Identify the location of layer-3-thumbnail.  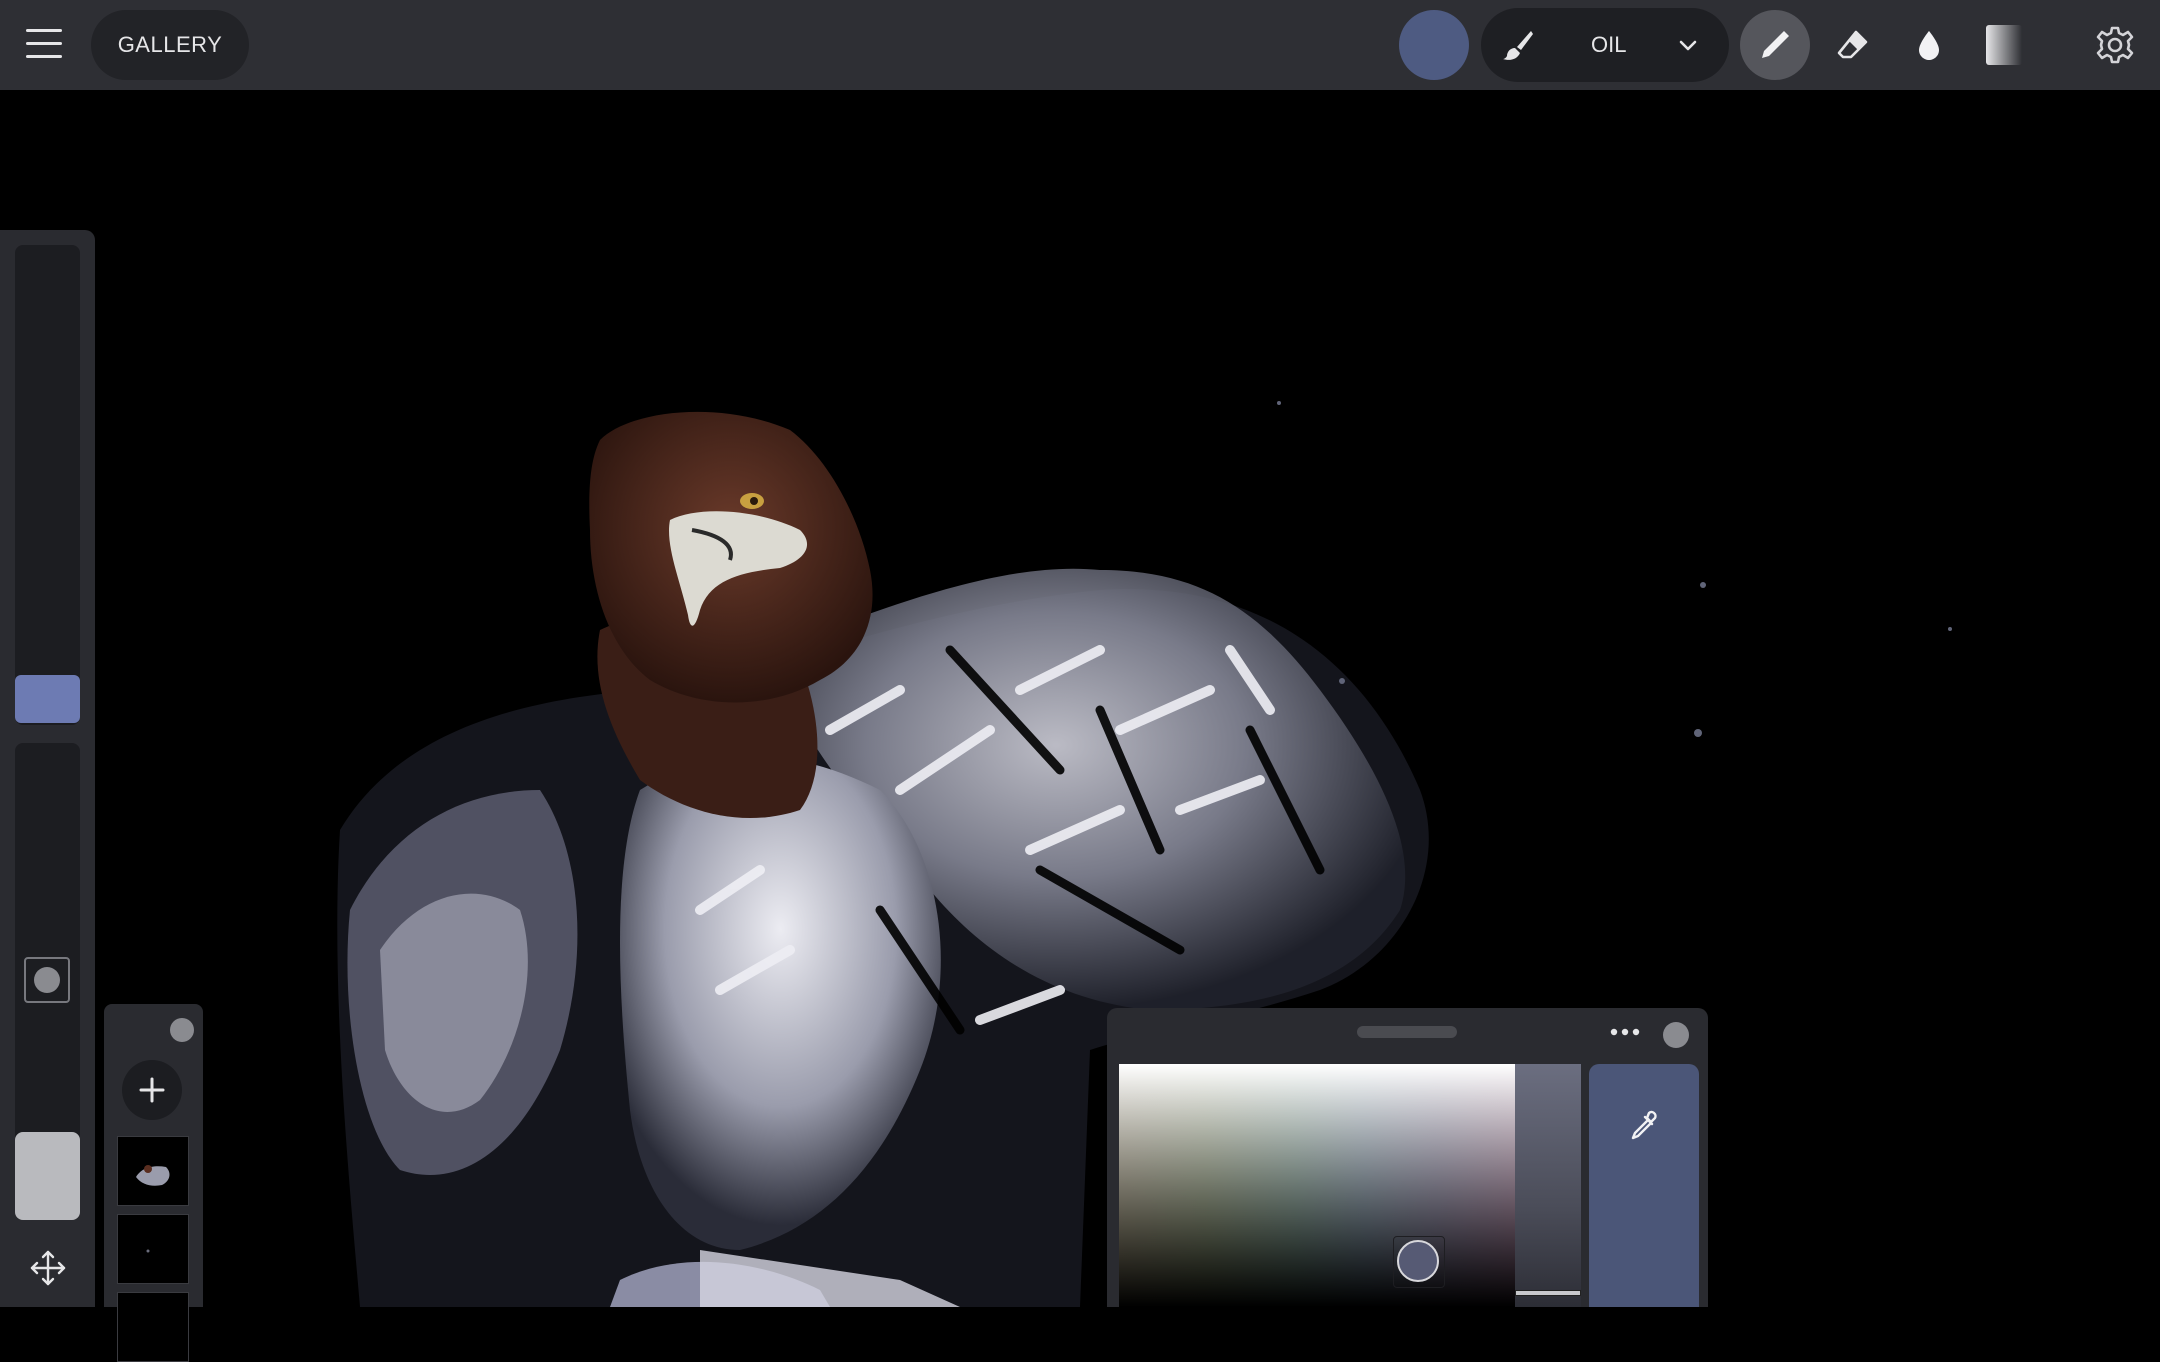
(153, 1327).